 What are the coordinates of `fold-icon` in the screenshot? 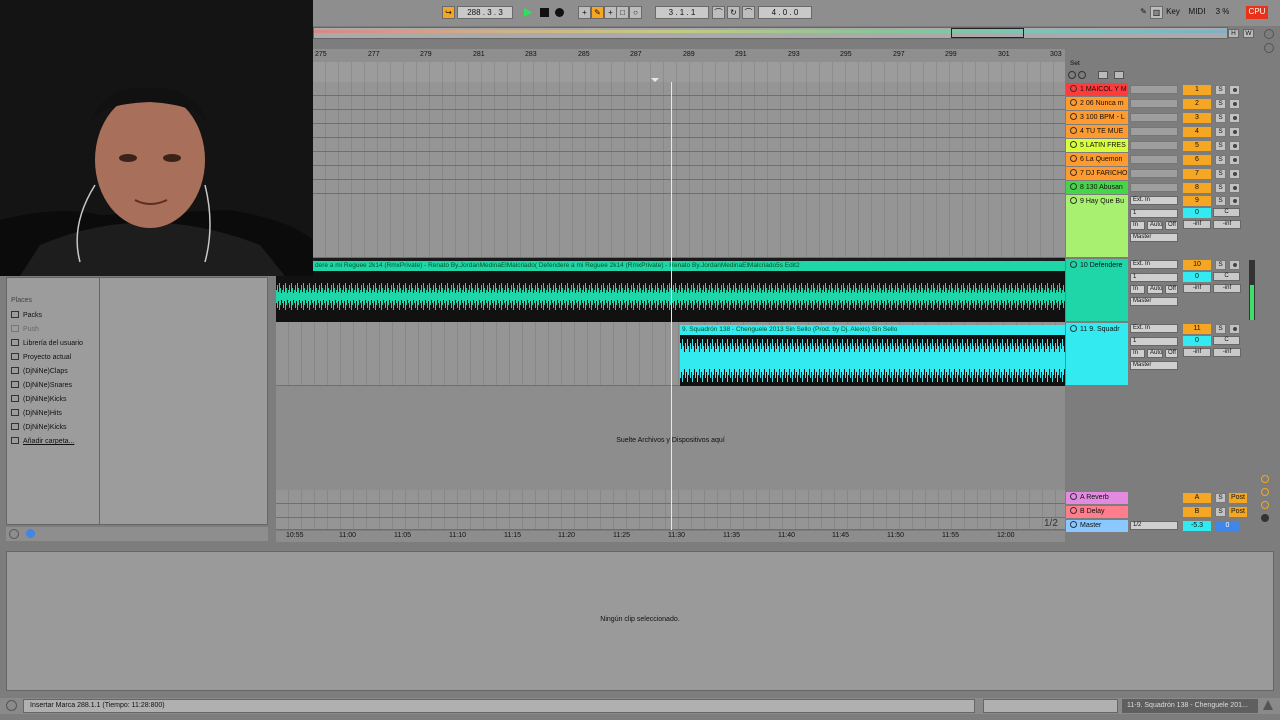 It's located at (1119, 75).